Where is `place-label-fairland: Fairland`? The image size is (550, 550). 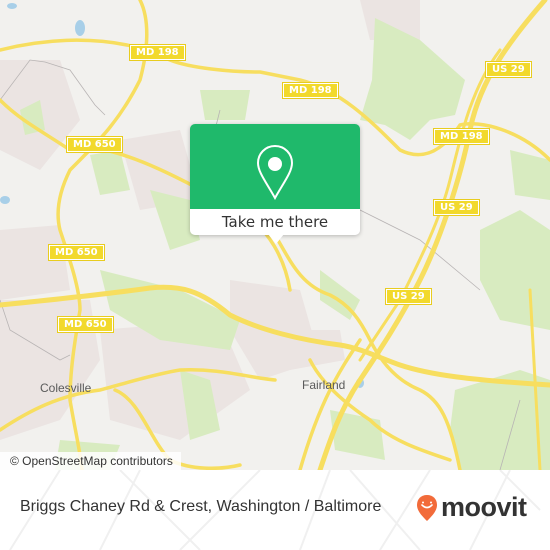
place-label-fairland: Fairland is located at coordinates (324, 385).